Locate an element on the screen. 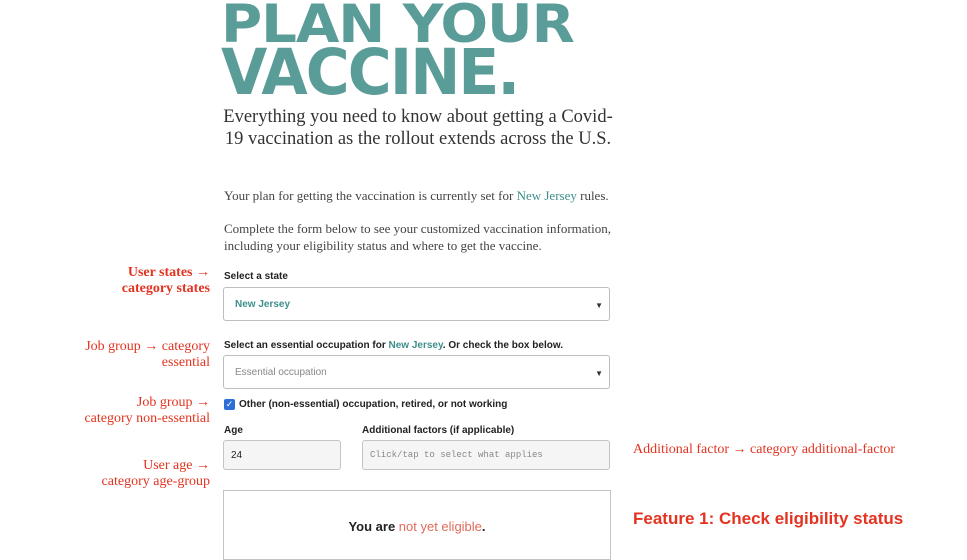  annotation-user-states: User states → category states is located at coordinates (166, 281).